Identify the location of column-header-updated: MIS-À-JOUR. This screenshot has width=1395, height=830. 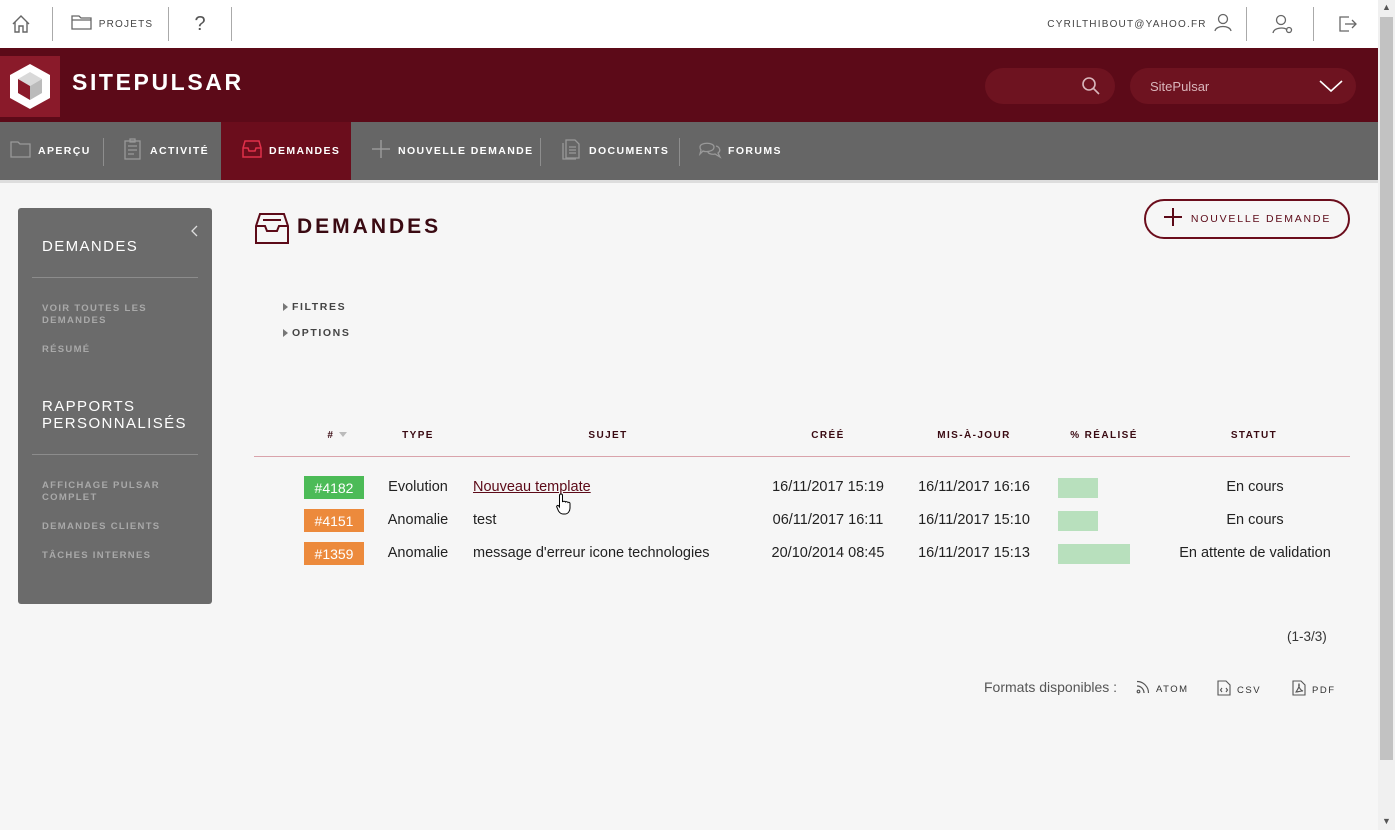
(974, 435).